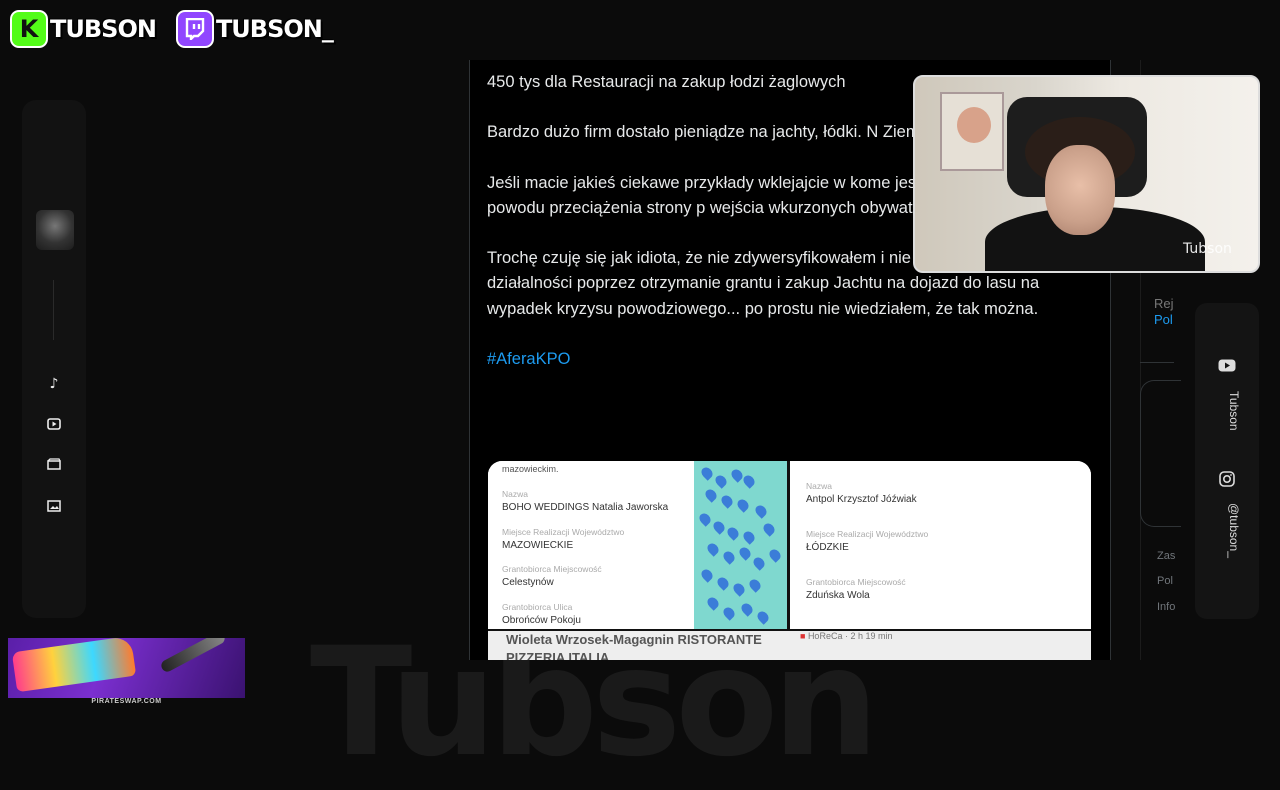 The image size is (1280, 790). Describe the element at coordinates (528, 359) in the screenshot. I see `hashtag-link: #AferaKPO` at that location.